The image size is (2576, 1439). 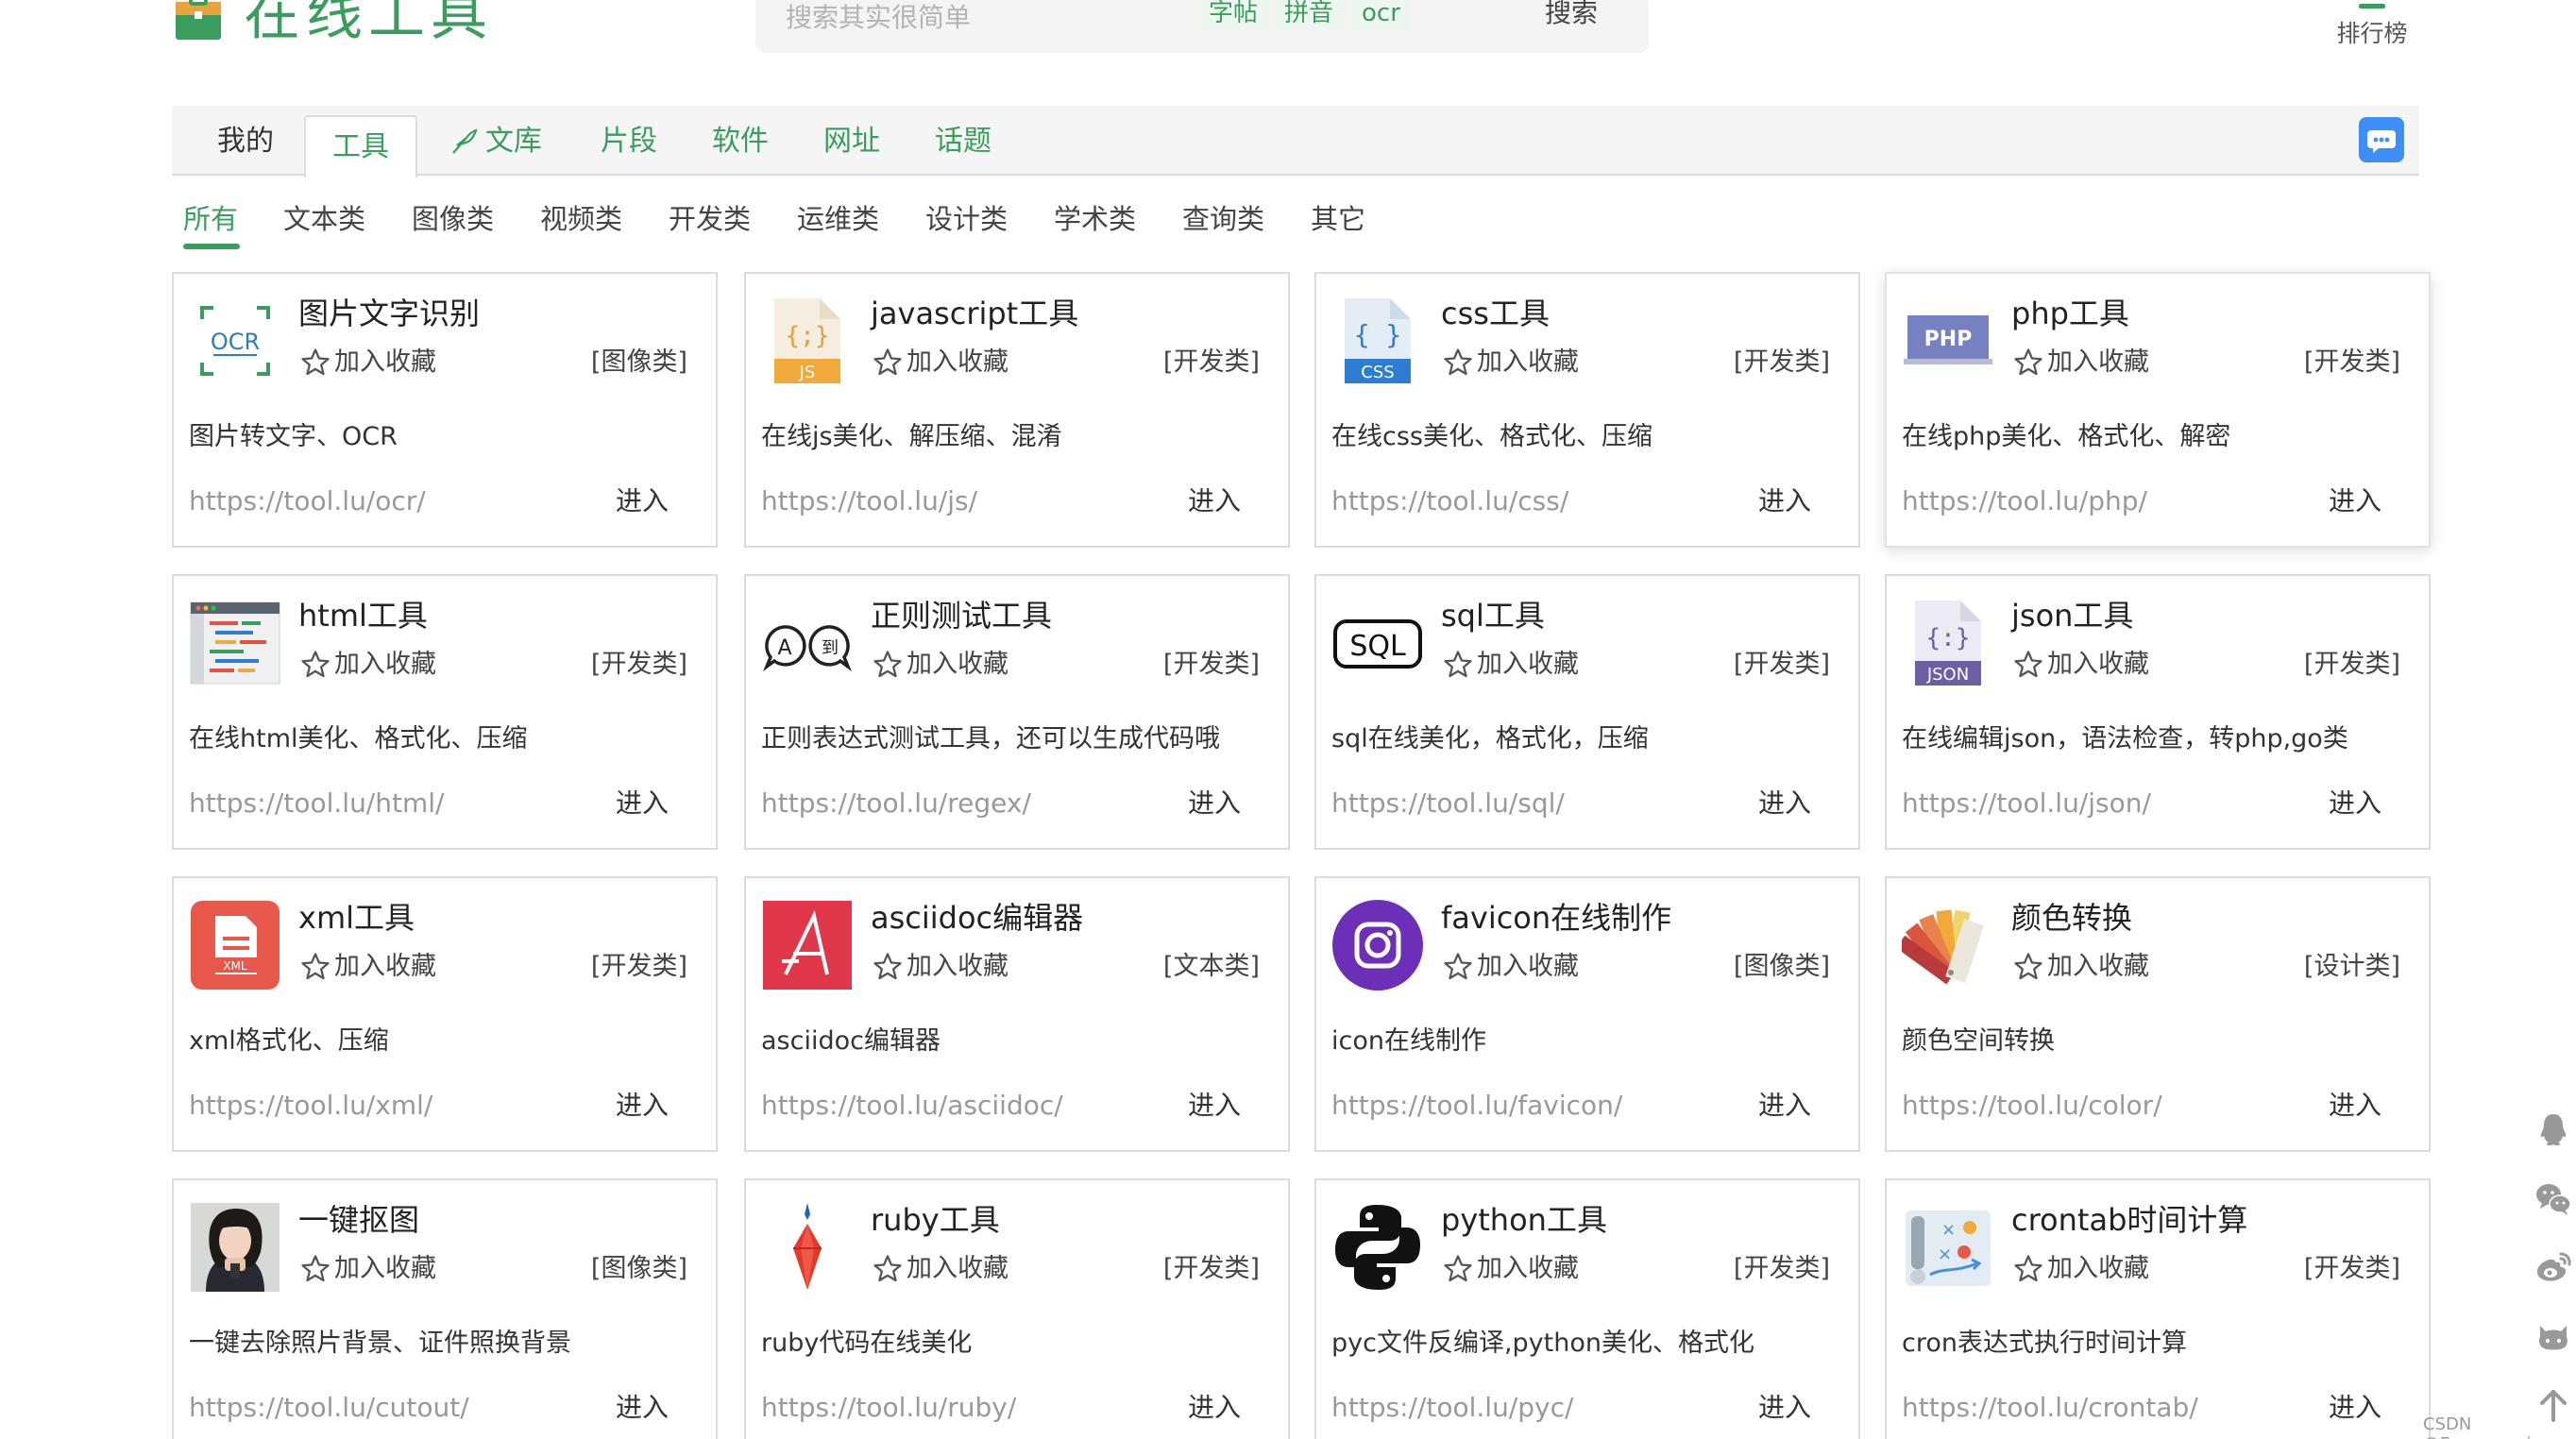 I want to click on qq-icon, so click(x=2553, y=1129).